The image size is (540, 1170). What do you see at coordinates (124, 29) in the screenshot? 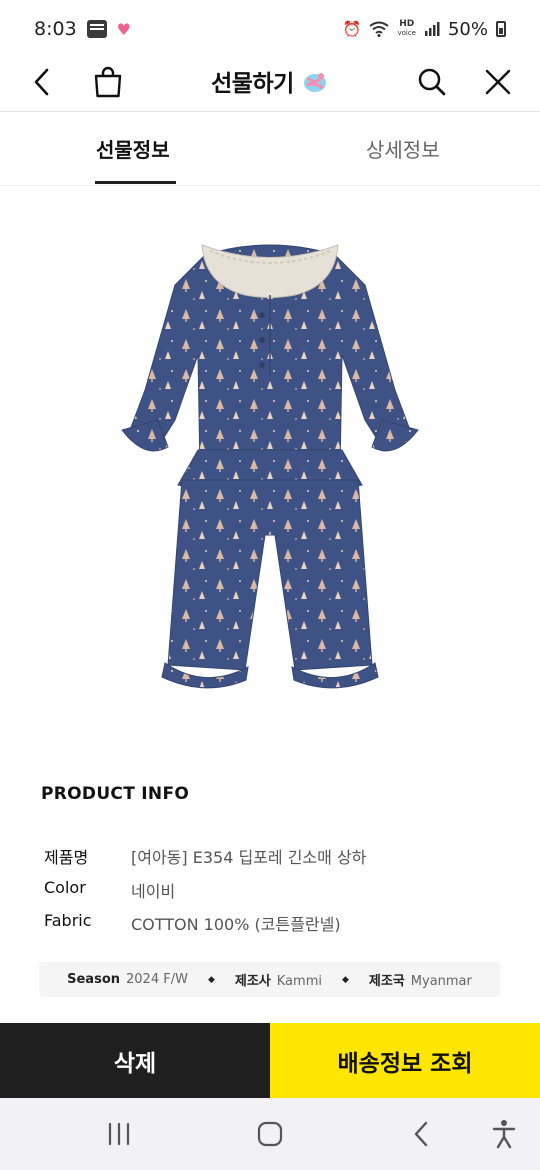
I see `heart-icon: ♥` at bounding box center [124, 29].